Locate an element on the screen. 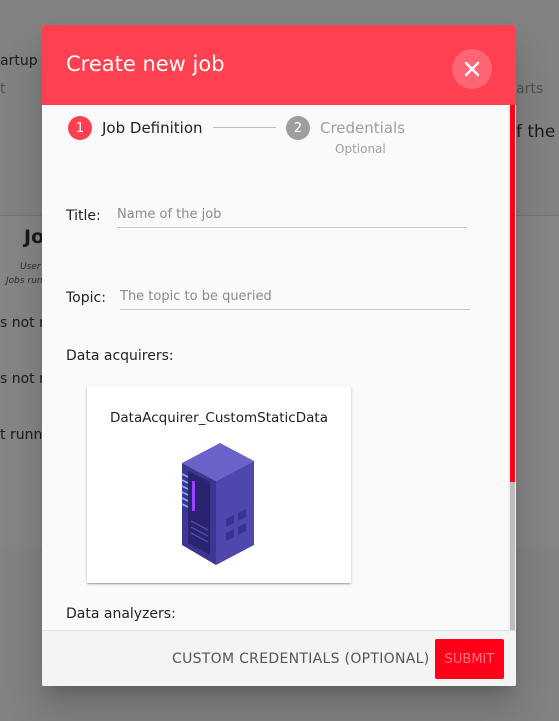 This screenshot has width=559, height=721. submit-button: SUBMIT is located at coordinates (469, 659).